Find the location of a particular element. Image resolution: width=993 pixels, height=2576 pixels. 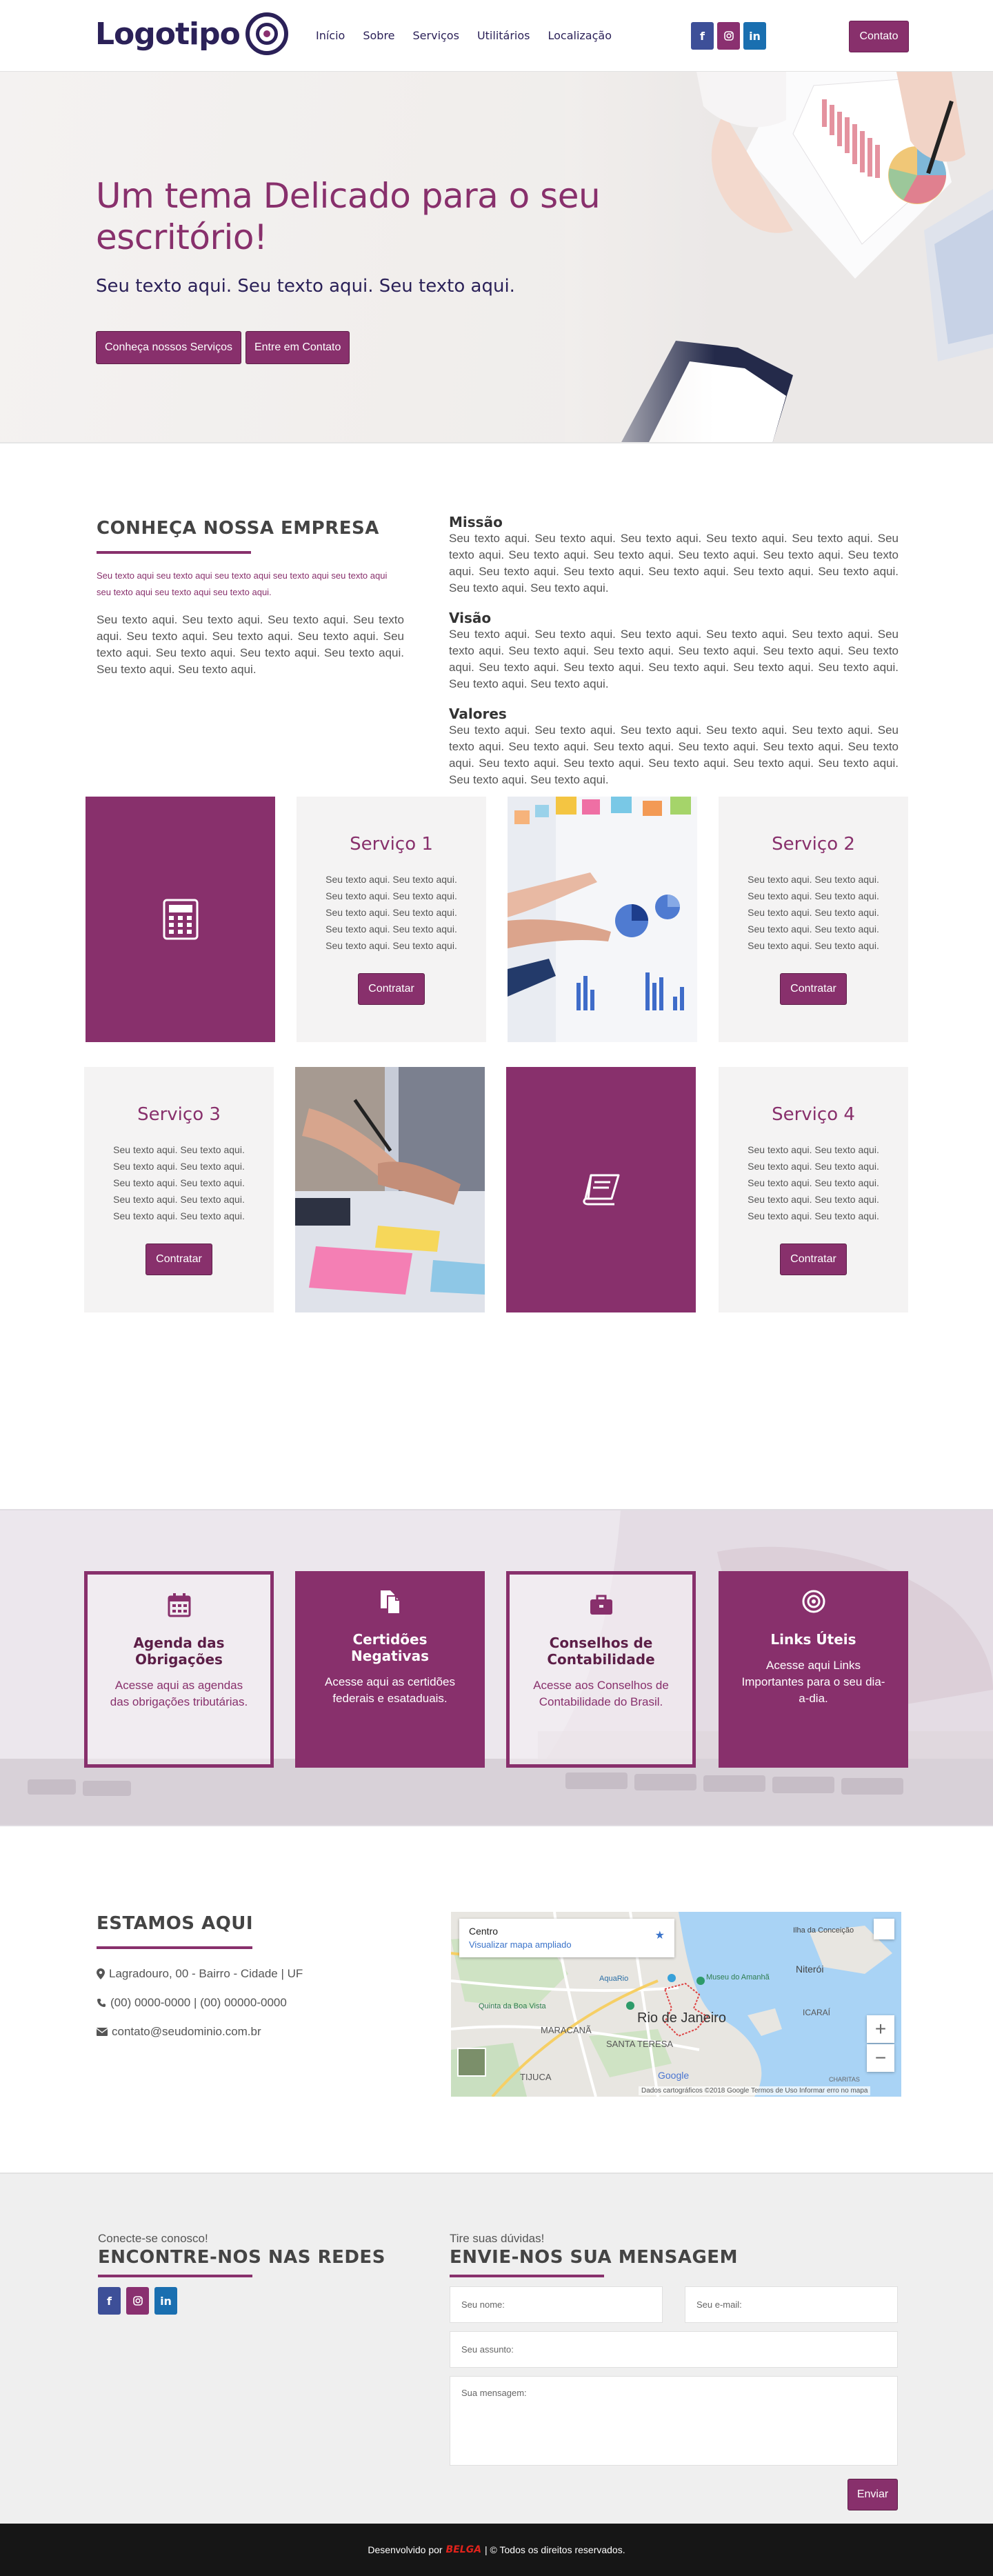

logo-target-icon is located at coordinates (266, 33).